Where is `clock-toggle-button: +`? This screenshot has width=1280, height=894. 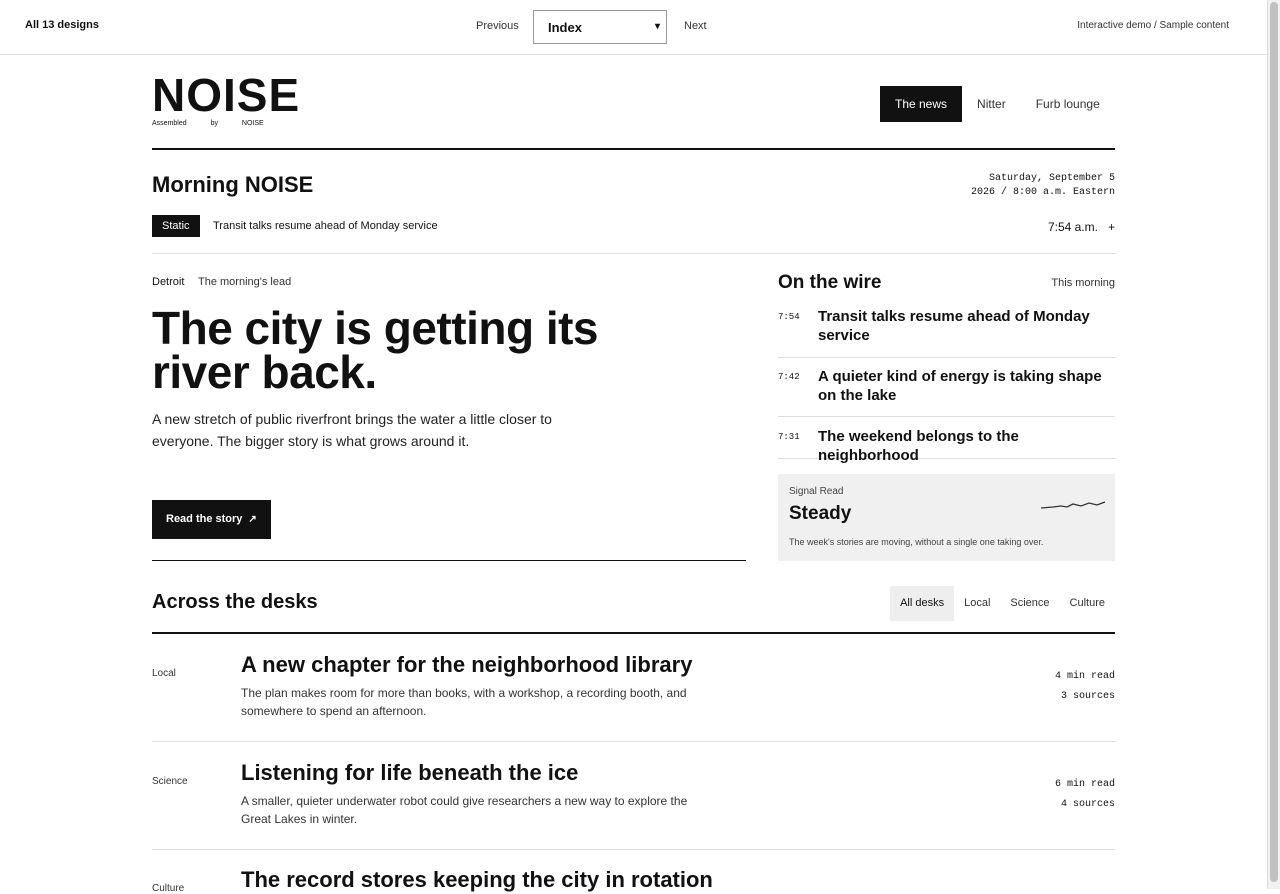
clock-toggle-button: + is located at coordinates (1111, 227).